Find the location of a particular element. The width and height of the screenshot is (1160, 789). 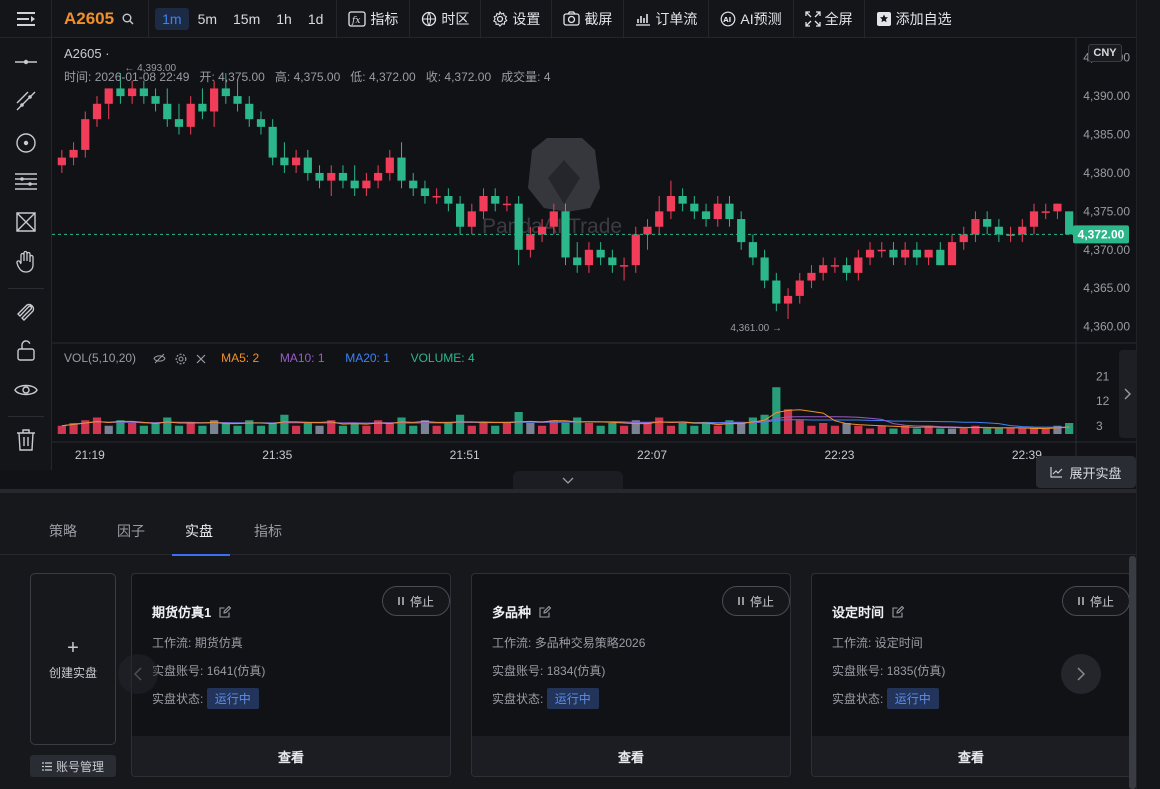

lock-tool is located at coordinates (26, 350).